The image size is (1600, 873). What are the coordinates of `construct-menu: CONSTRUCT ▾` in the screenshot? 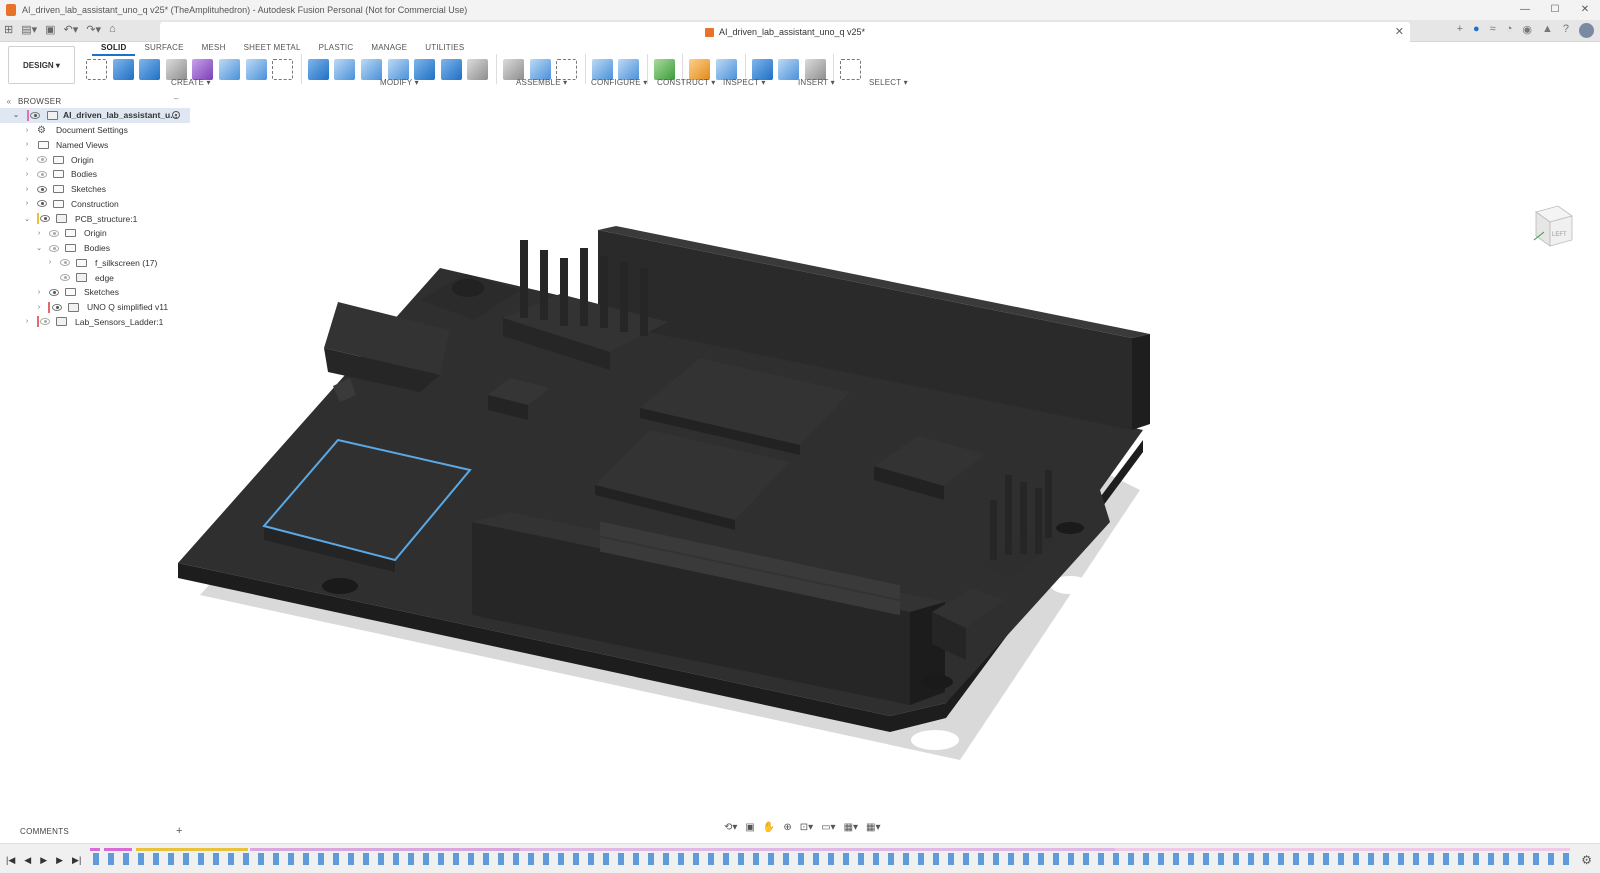 It's located at (686, 82).